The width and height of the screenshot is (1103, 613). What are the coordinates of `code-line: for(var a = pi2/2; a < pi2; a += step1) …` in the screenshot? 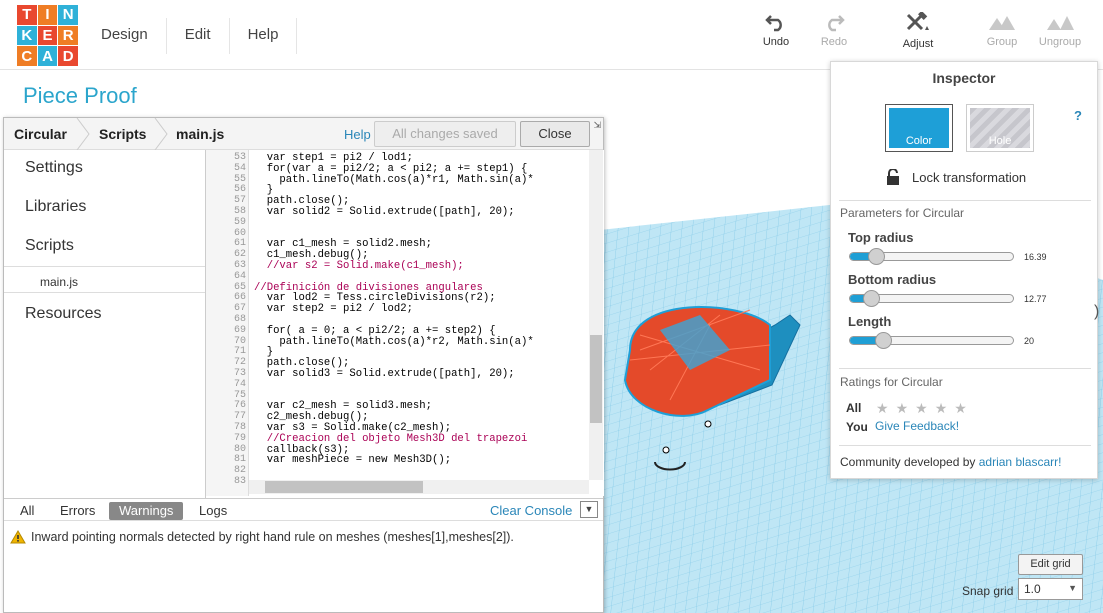 It's located at (391, 168).